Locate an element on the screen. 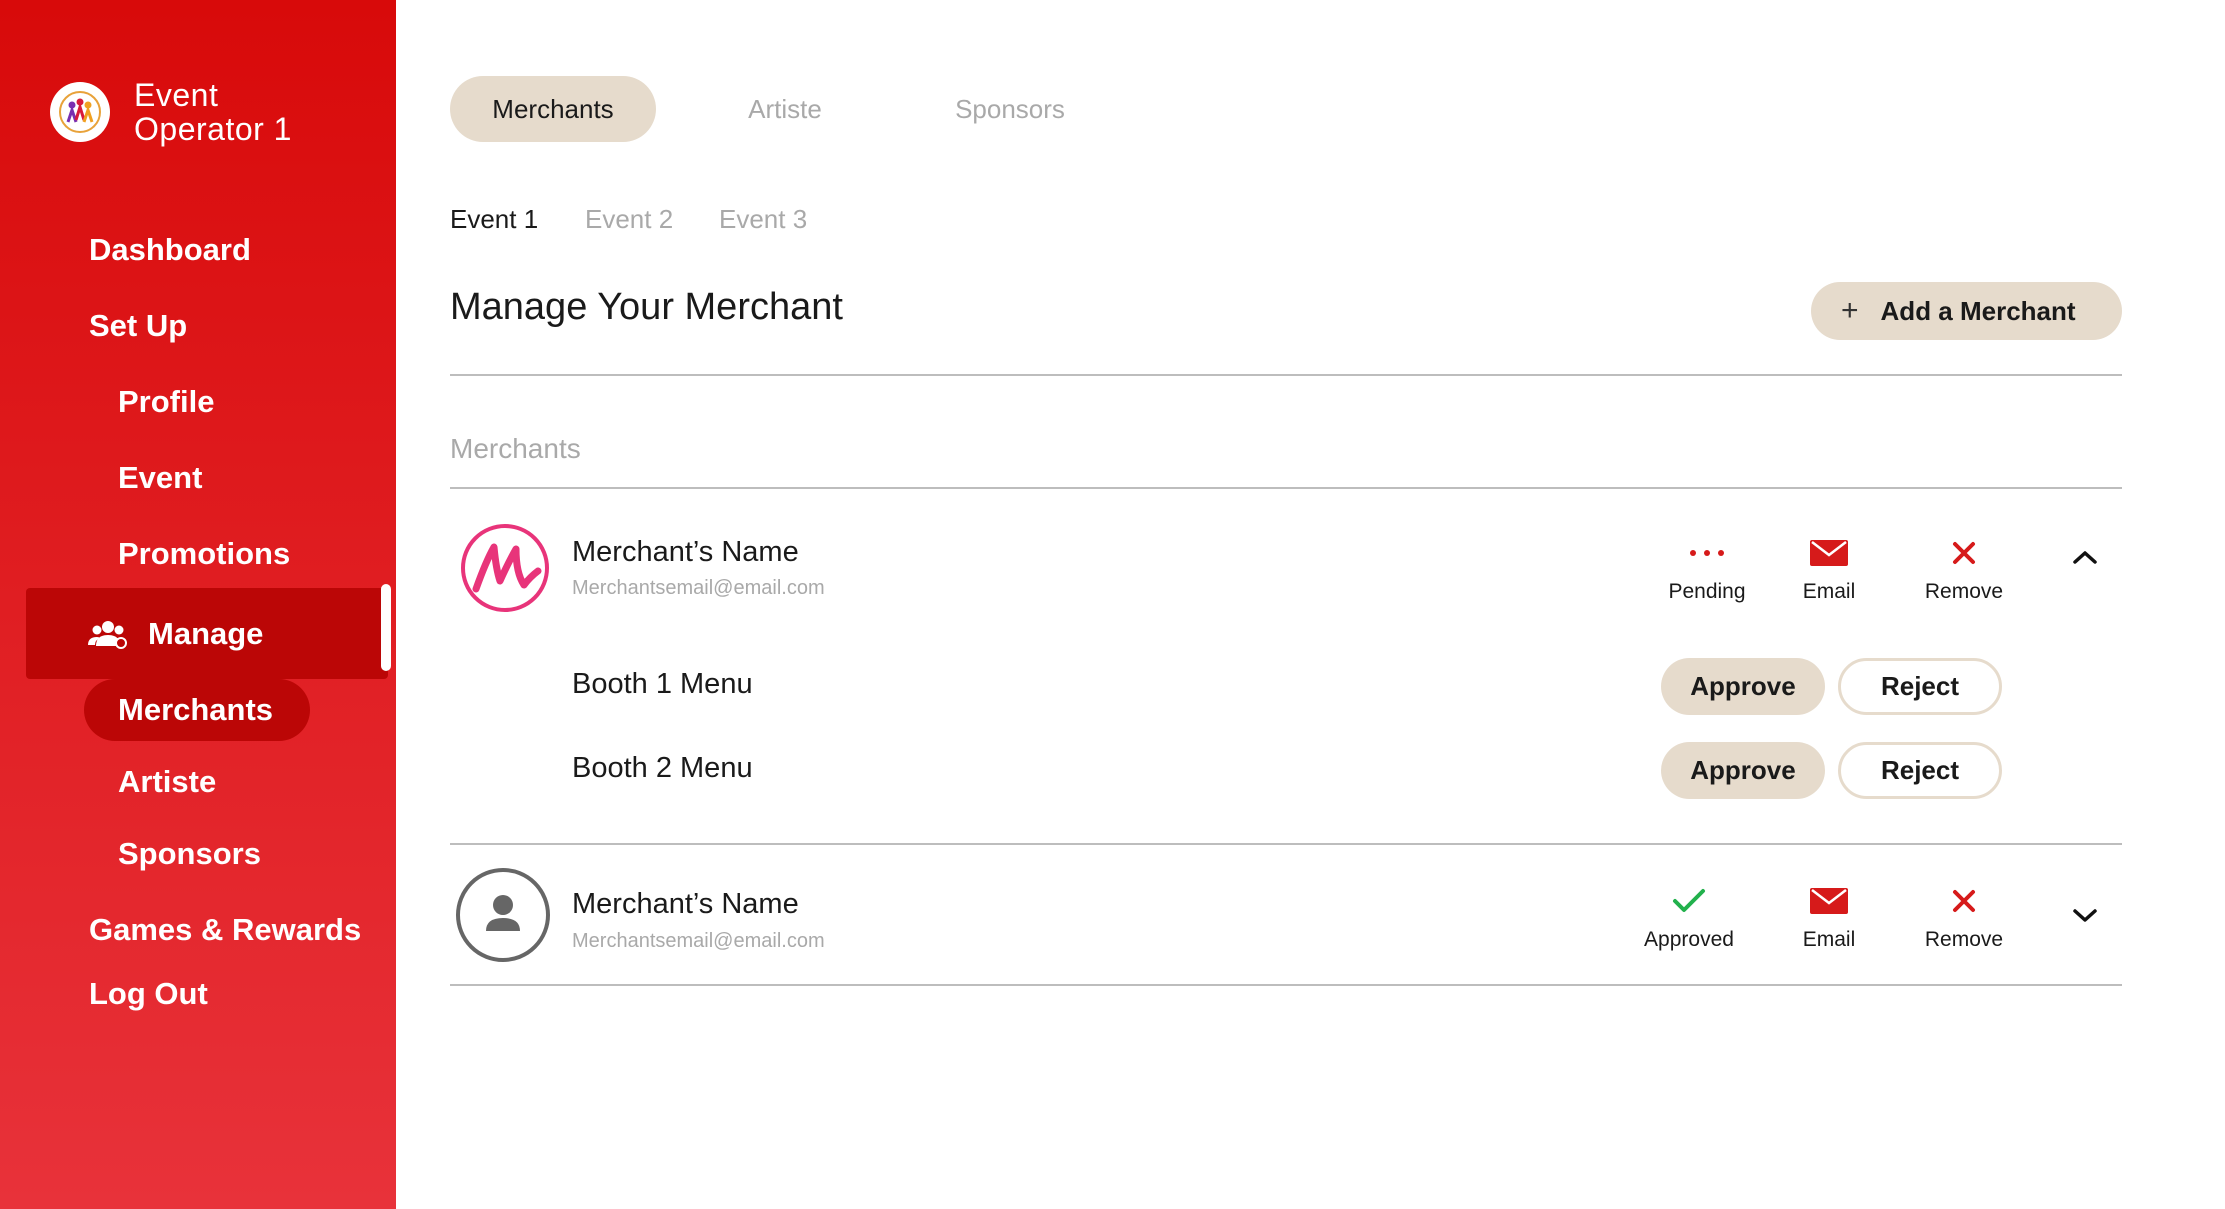  avatar-placeholder-icon is located at coordinates (503, 915).